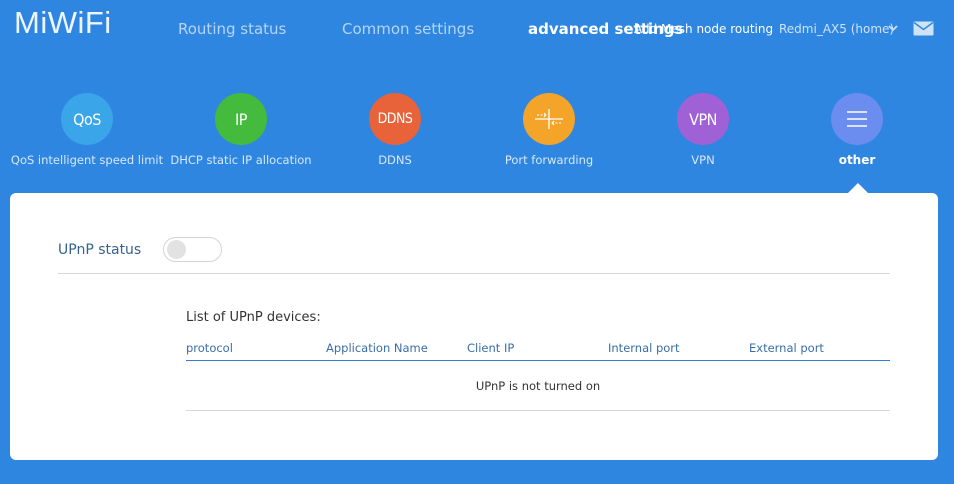 Image resolution: width=954 pixels, height=484 pixels. What do you see at coordinates (703, 119) in the screenshot?
I see `vpn-icon: VPN` at bounding box center [703, 119].